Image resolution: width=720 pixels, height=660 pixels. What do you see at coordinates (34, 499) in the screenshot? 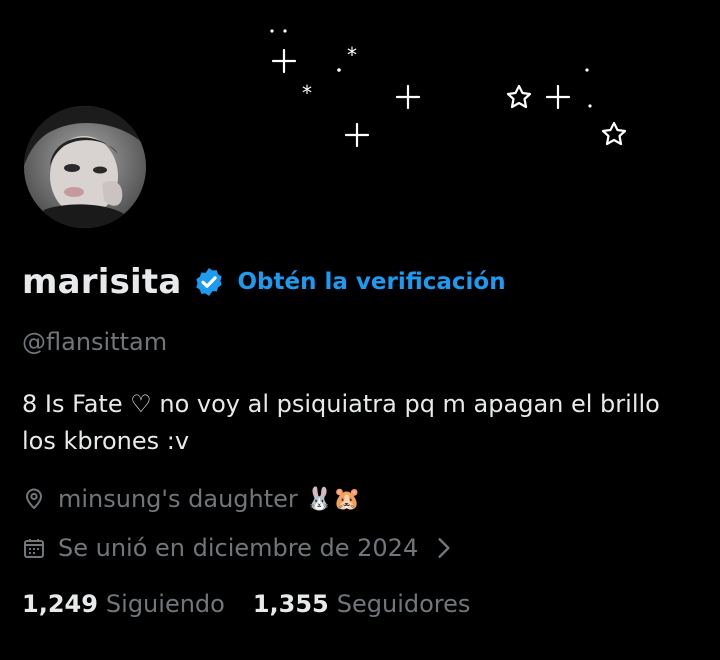
I see `location-pin-icon` at bounding box center [34, 499].